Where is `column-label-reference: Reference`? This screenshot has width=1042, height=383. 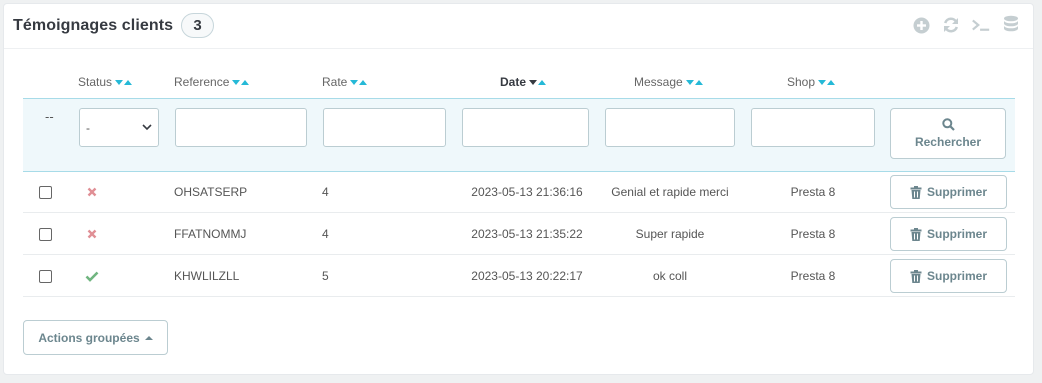
column-label-reference: Reference is located at coordinates (202, 82).